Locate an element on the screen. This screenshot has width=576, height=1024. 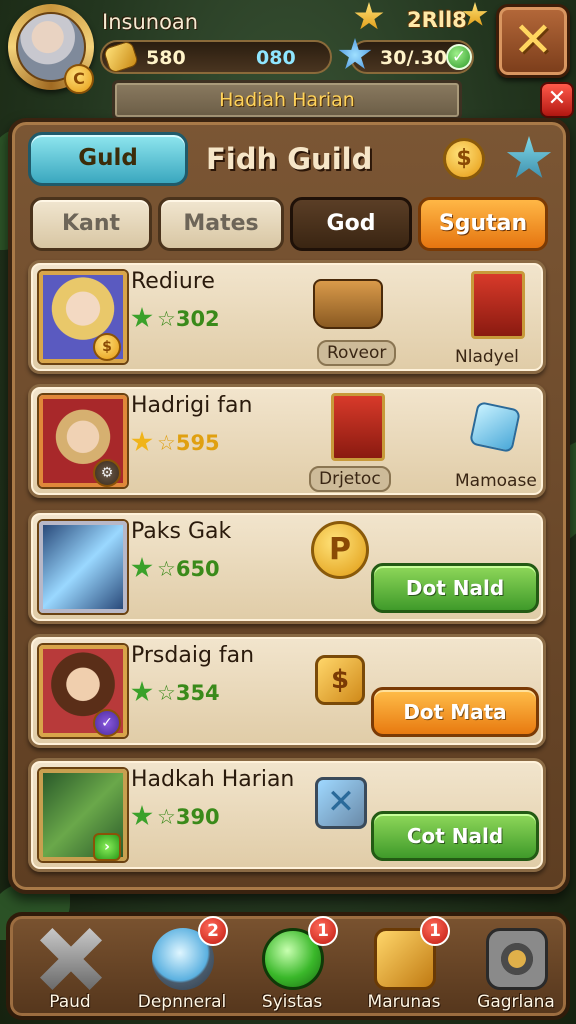
close-panel-button: ✕ is located at coordinates (557, 100).